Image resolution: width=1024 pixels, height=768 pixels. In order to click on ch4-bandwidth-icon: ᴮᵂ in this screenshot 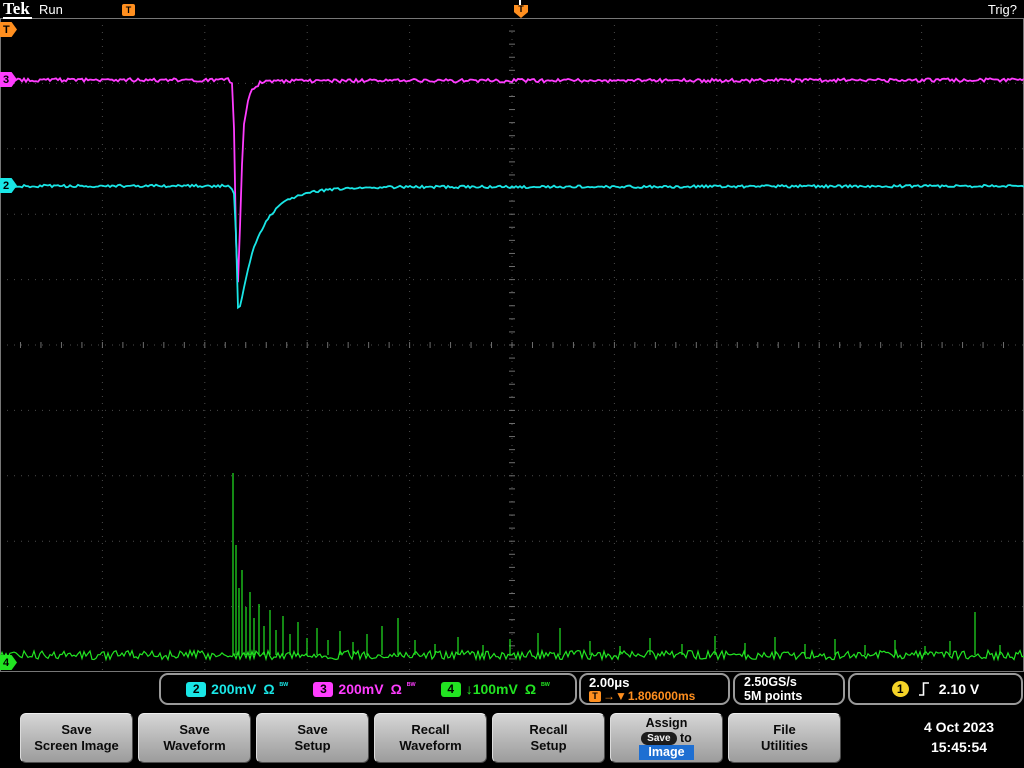, I will do `click(545, 685)`.